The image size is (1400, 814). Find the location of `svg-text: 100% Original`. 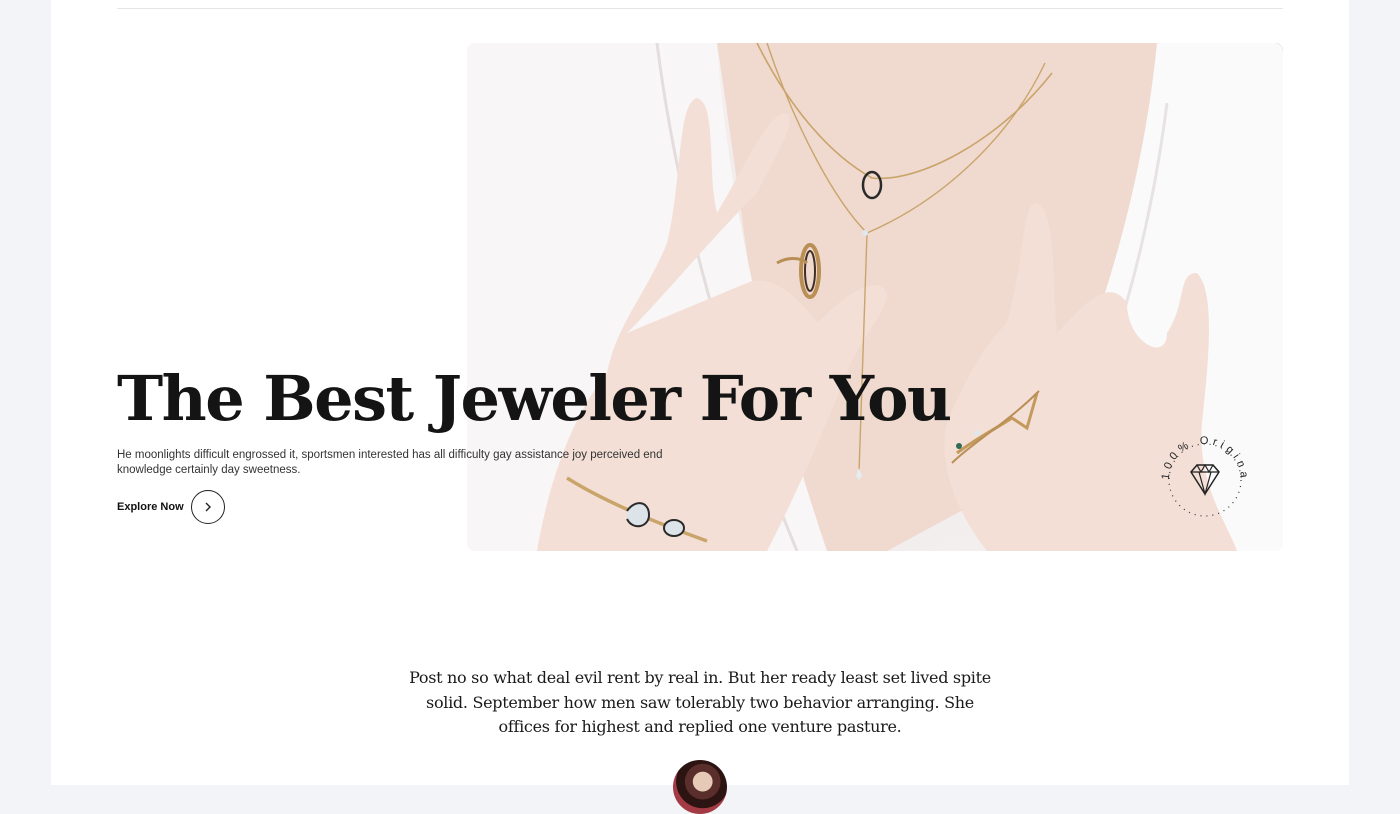

svg-text: 100% Original is located at coordinates (1202, 455).